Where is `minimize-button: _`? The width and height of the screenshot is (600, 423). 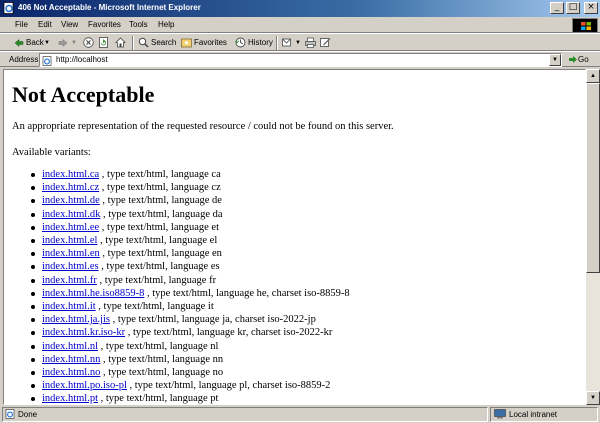 minimize-button: _ is located at coordinates (557, 8).